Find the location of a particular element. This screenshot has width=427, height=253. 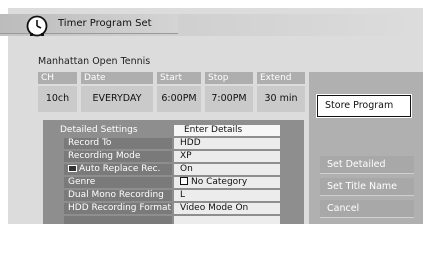

date-field: EVERYDAY is located at coordinates (117, 99).